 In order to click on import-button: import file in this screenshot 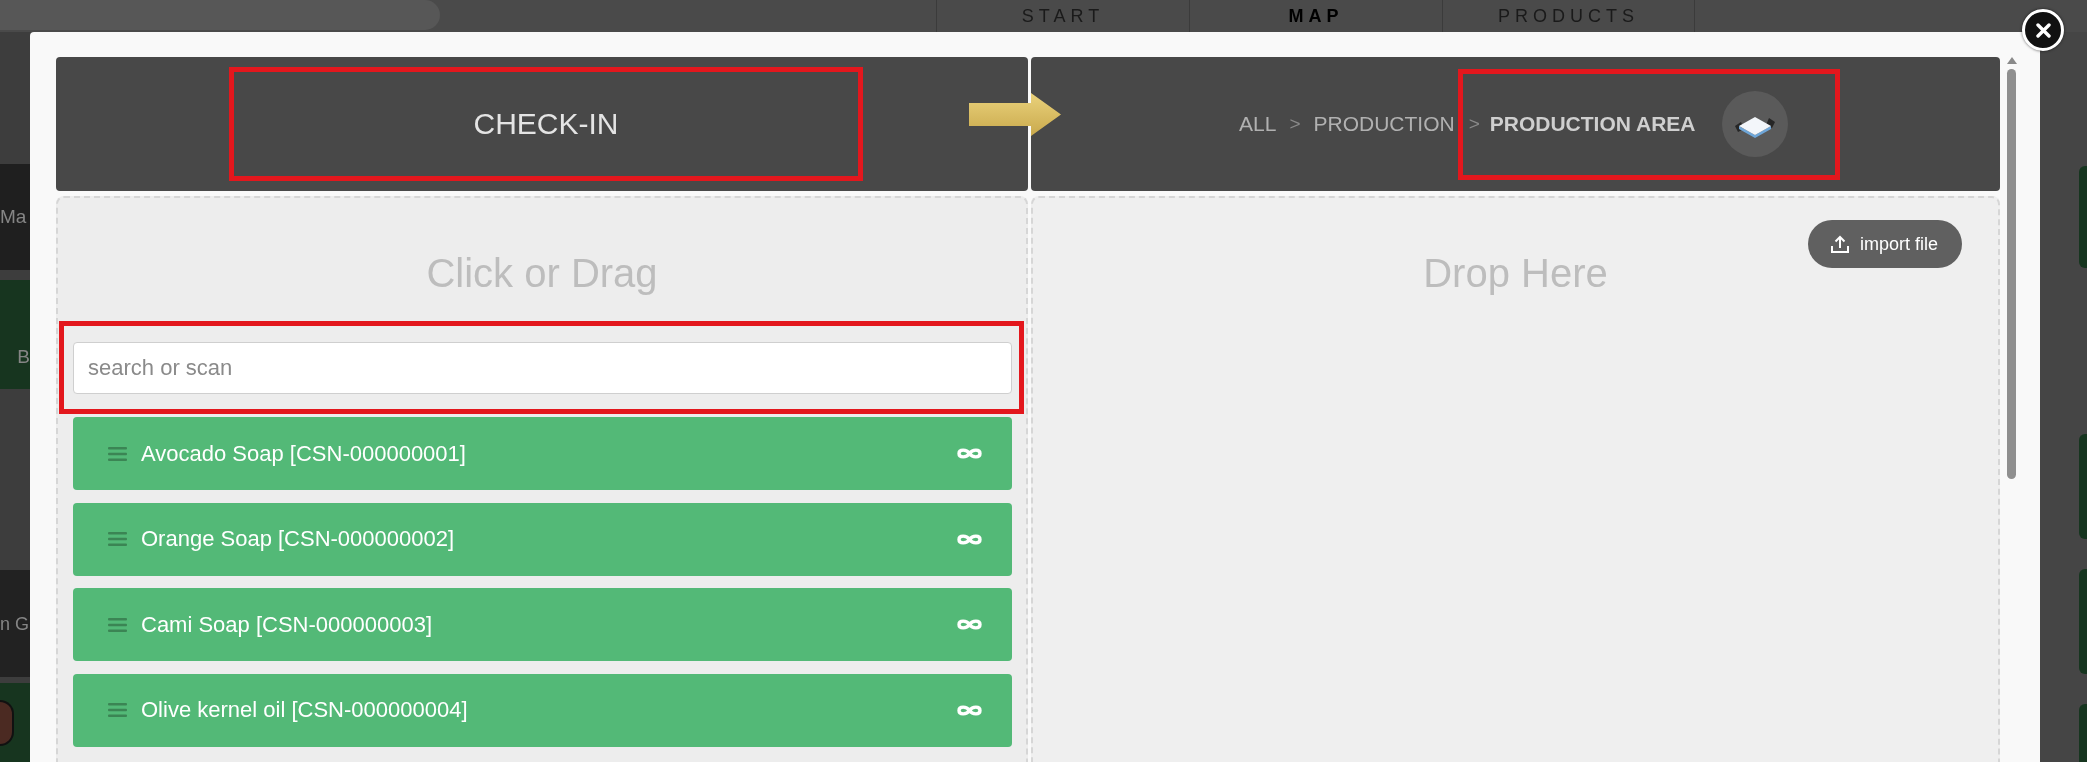, I will do `click(1884, 244)`.